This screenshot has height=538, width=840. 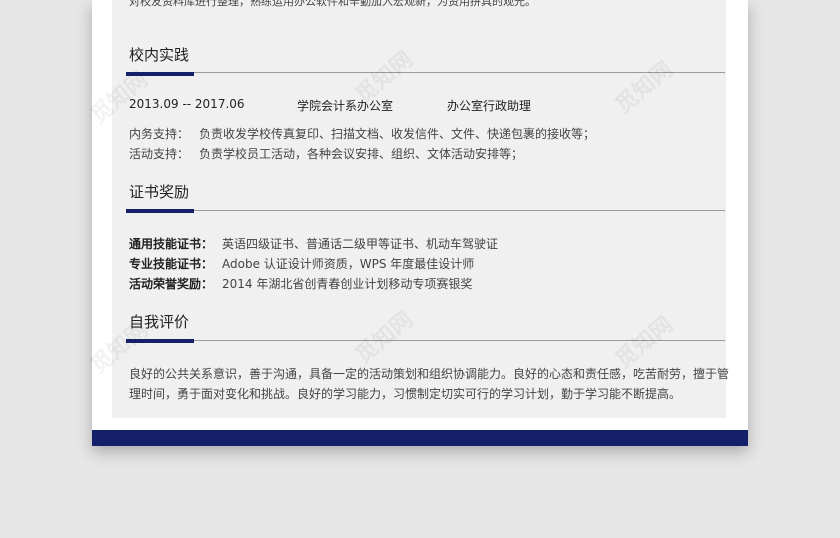 What do you see at coordinates (187, 104) in the screenshot?
I see `practice-period: 2013.09 -- 2017.06` at bounding box center [187, 104].